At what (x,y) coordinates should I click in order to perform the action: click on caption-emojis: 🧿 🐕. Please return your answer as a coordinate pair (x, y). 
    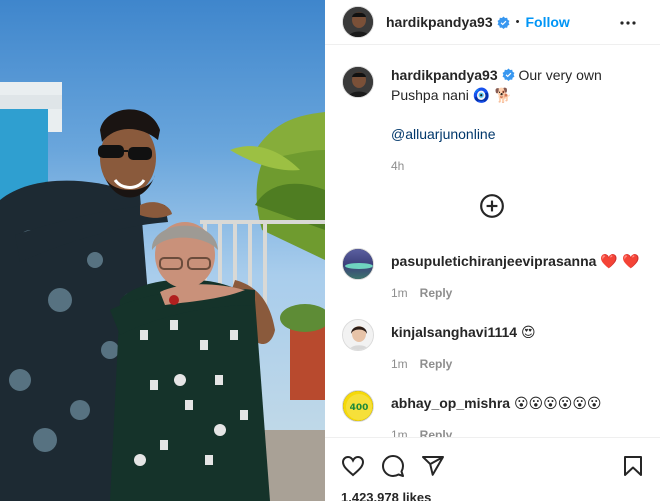
    Looking at the image, I should click on (492, 96).